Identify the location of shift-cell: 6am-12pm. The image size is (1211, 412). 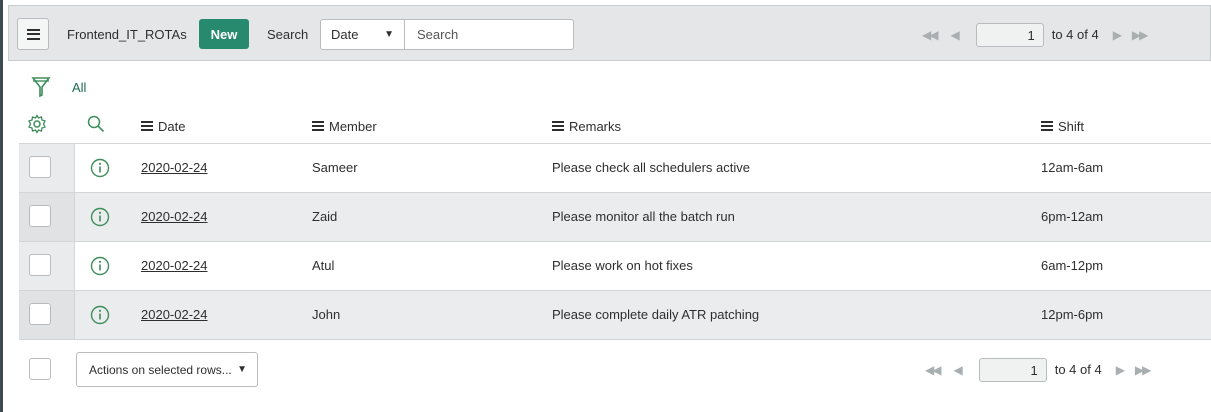
(1072, 265).